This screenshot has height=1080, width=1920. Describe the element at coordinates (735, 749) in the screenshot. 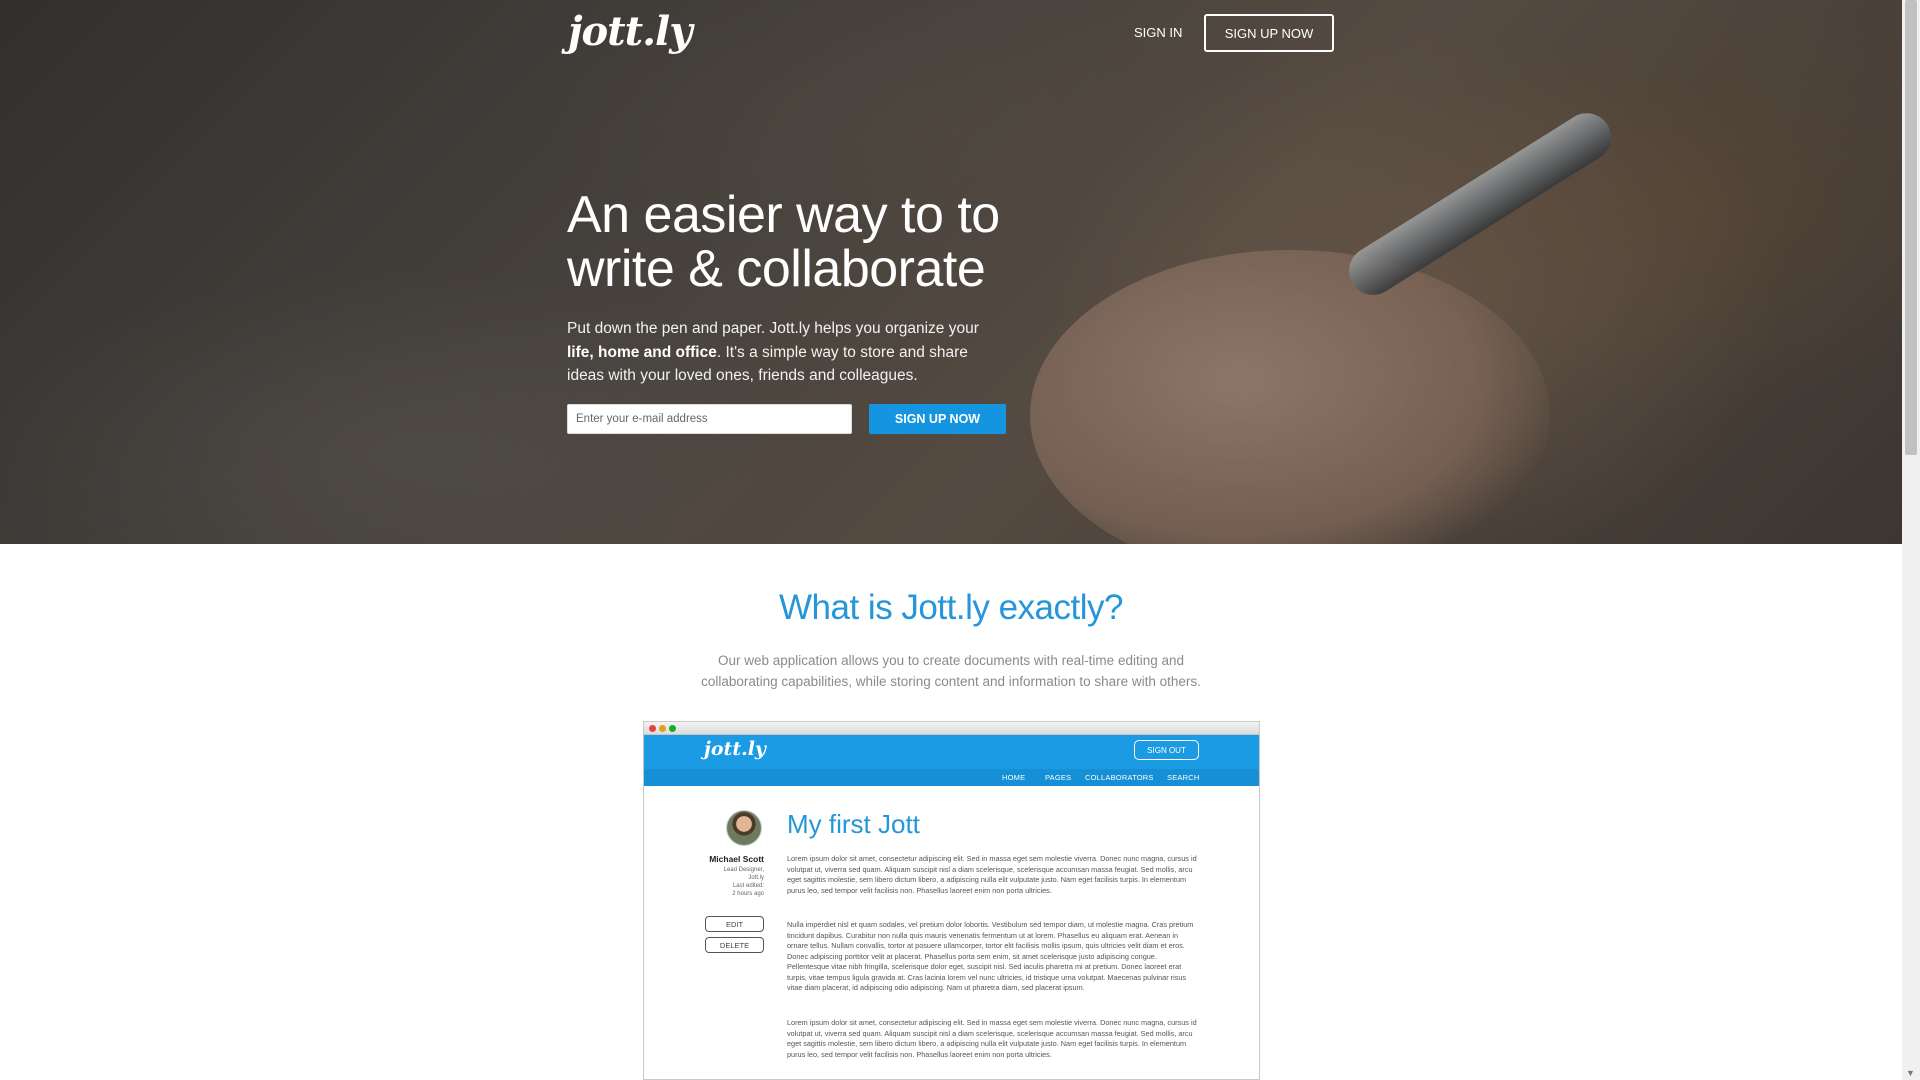

I see `mock-logo: jott.ly` at that location.